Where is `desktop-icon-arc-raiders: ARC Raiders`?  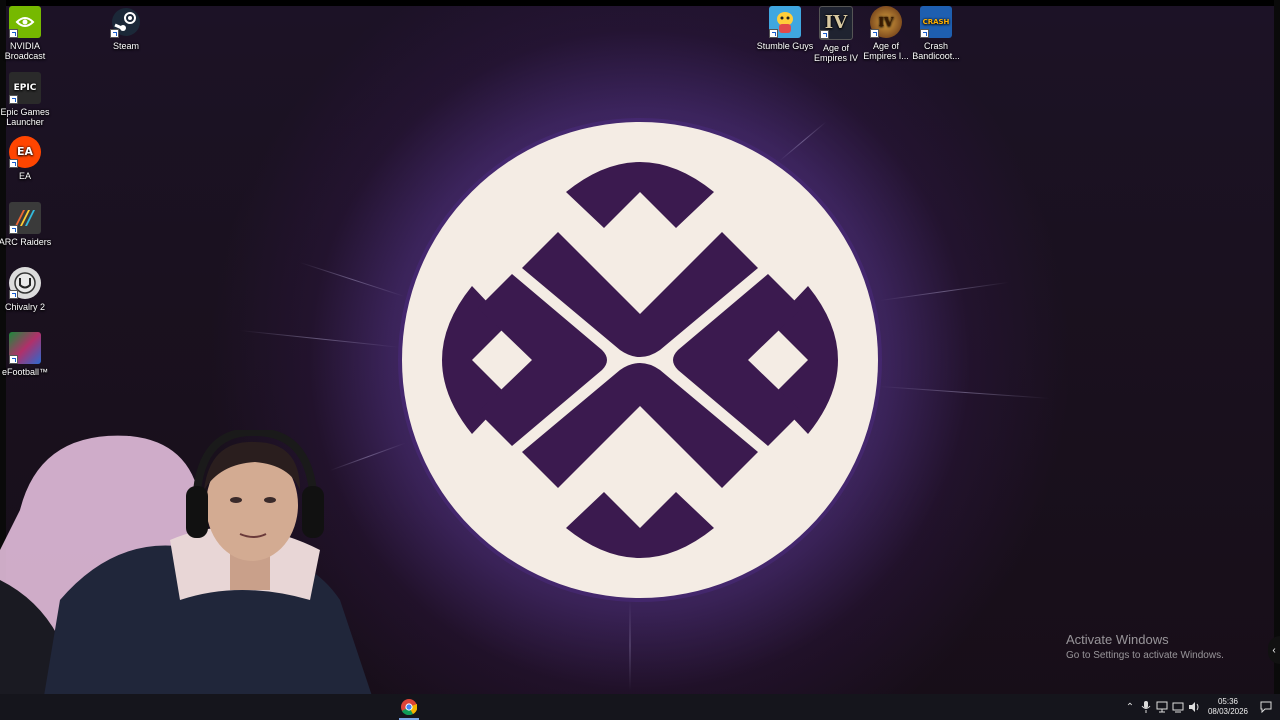
desktop-icon-arc-raiders: ARC Raiders is located at coordinates (27, 224).